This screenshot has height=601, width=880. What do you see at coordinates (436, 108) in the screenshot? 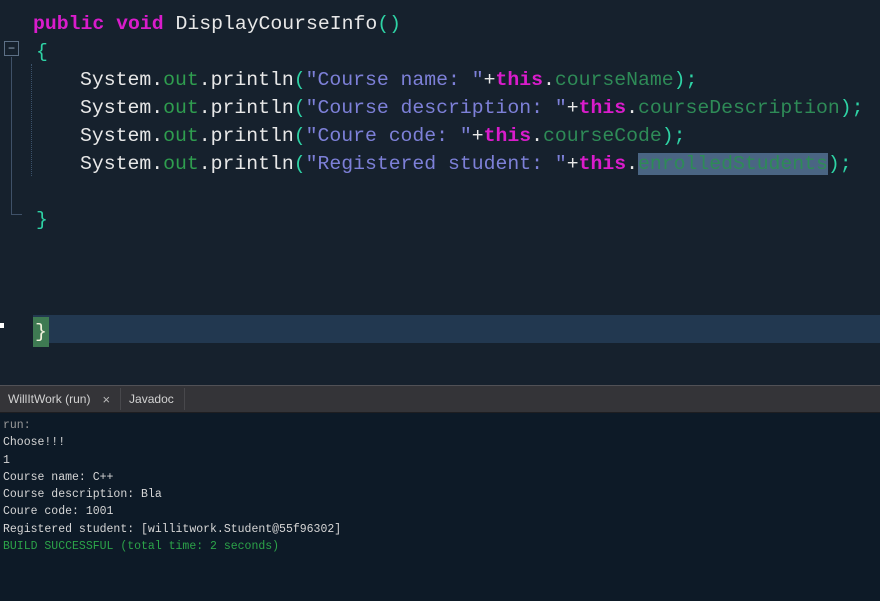
I see `code-token: "Course description: "` at bounding box center [436, 108].